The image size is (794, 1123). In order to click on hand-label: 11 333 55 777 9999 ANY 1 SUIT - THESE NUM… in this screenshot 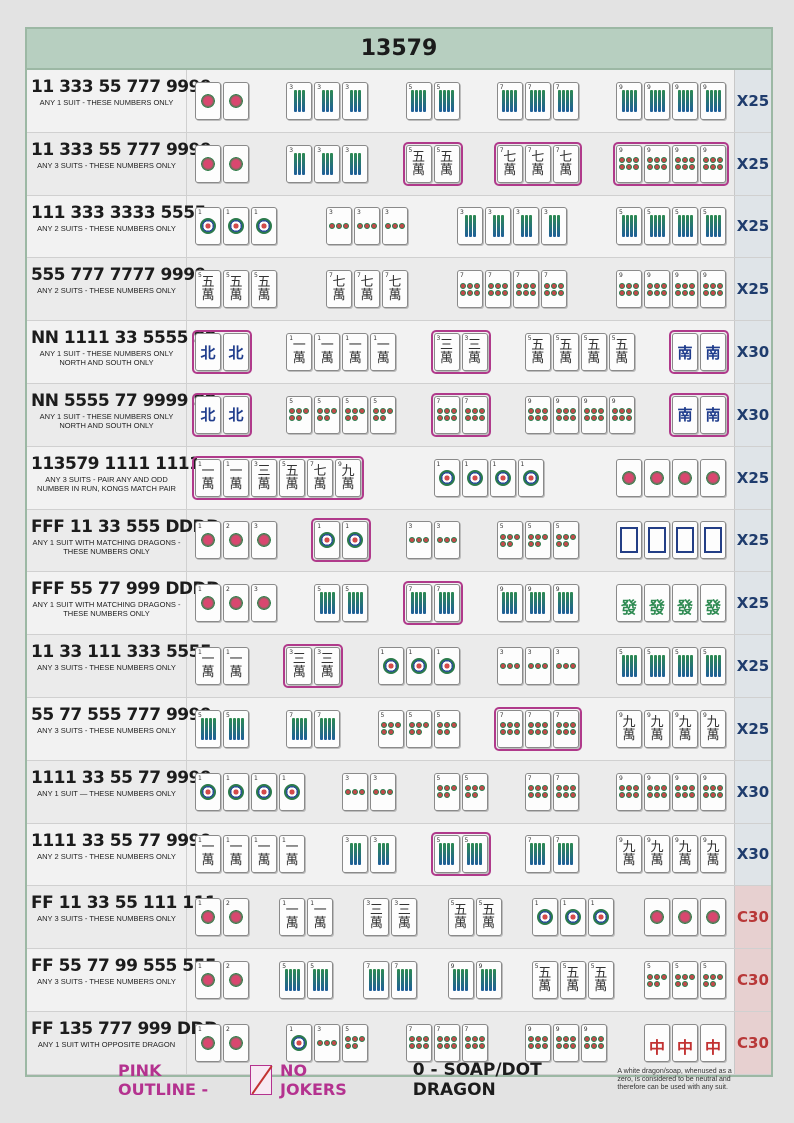, I will do `click(119, 101)`.